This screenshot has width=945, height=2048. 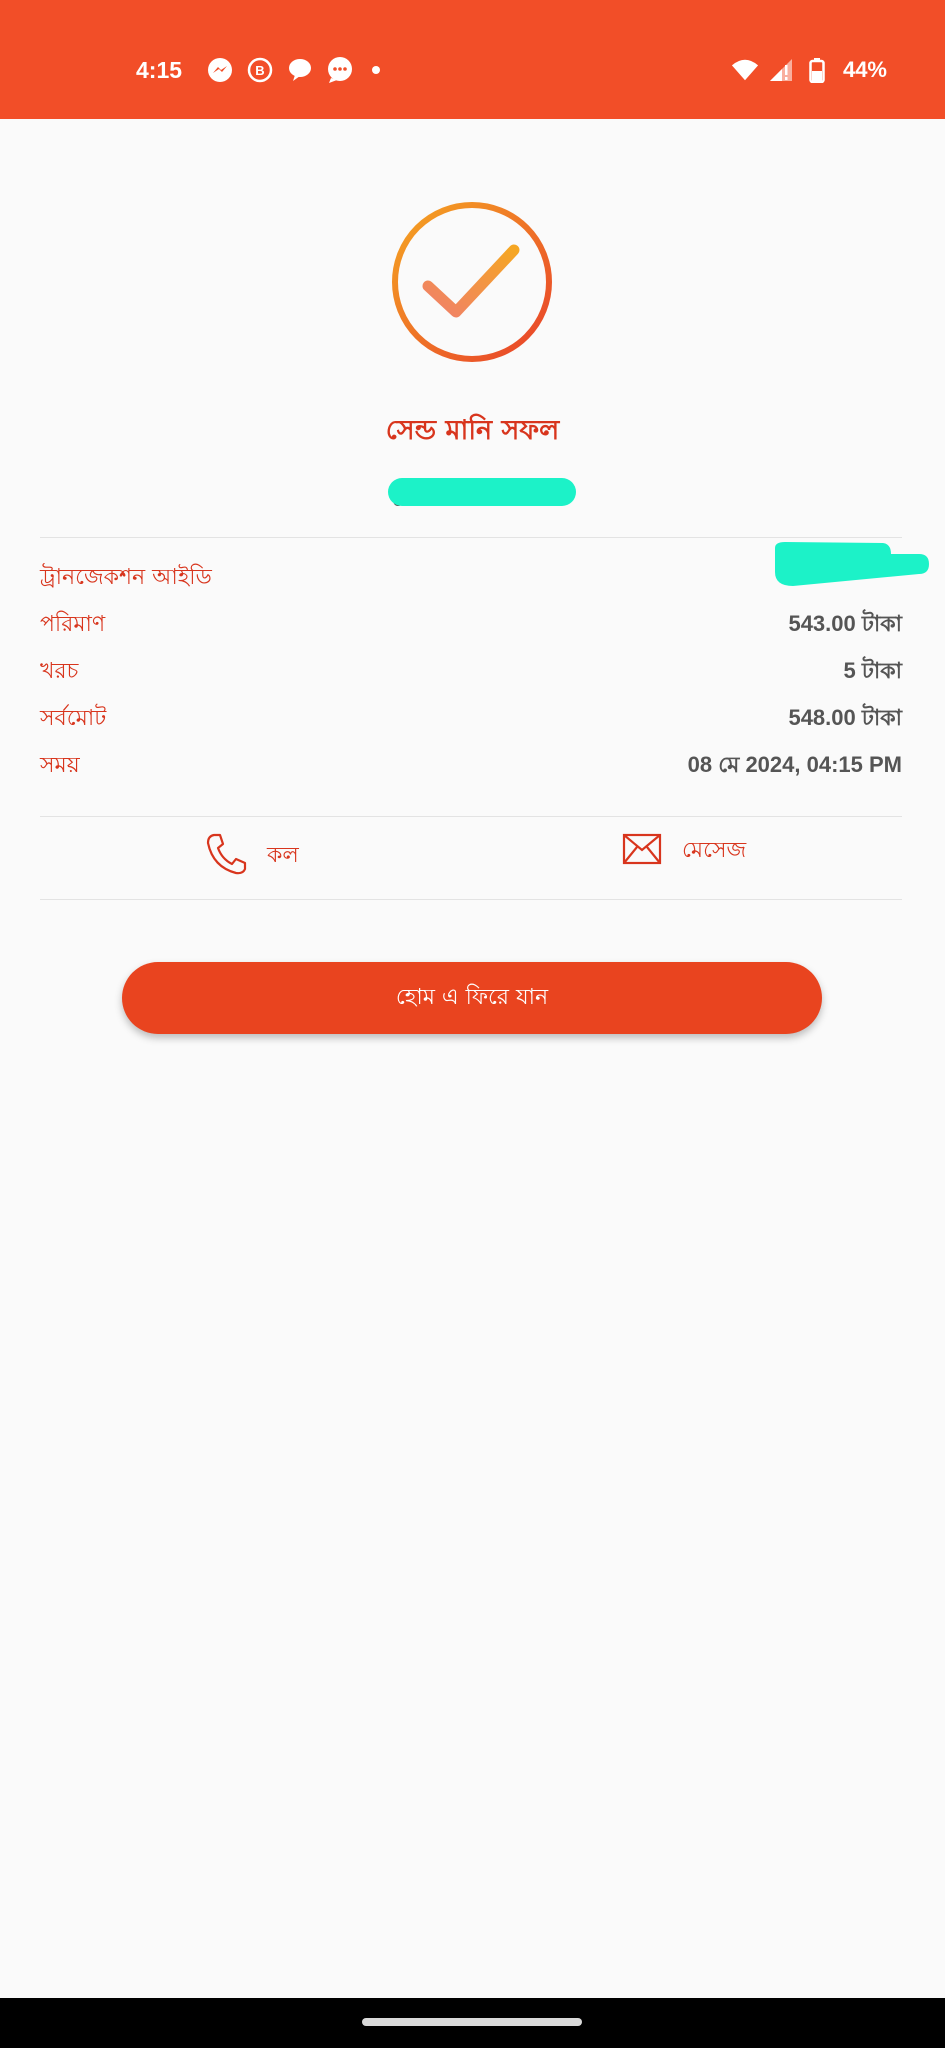 What do you see at coordinates (471, 670) in the screenshot?
I see `detail-row-charge: খরচ 5 টাকা` at bounding box center [471, 670].